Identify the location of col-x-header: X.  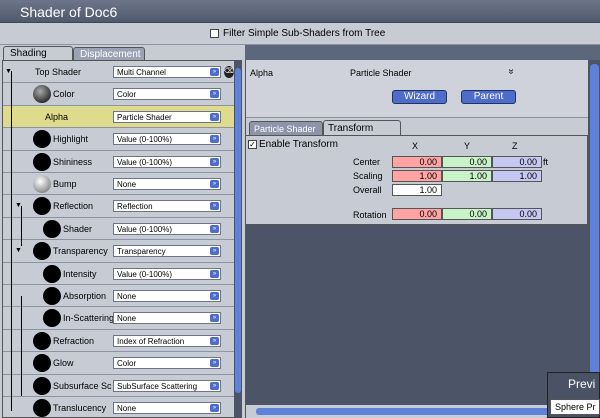
(415, 146).